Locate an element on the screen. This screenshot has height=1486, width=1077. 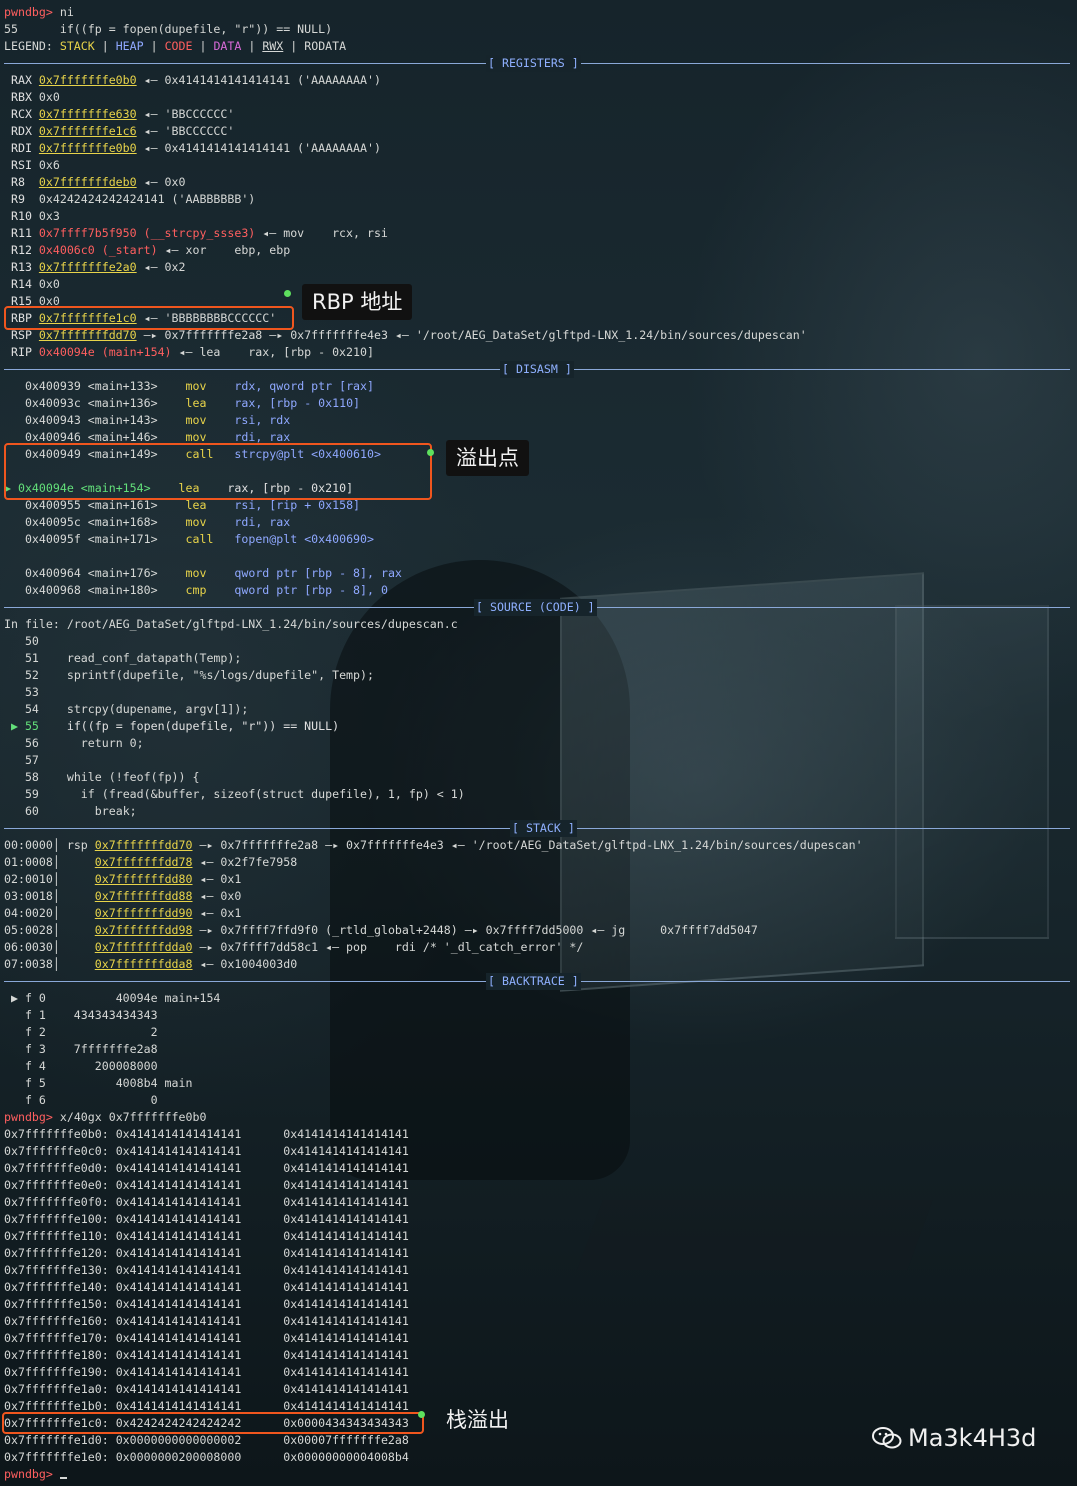
register-stack-value: 0x7fffffffdeb0 is located at coordinates (87, 182).